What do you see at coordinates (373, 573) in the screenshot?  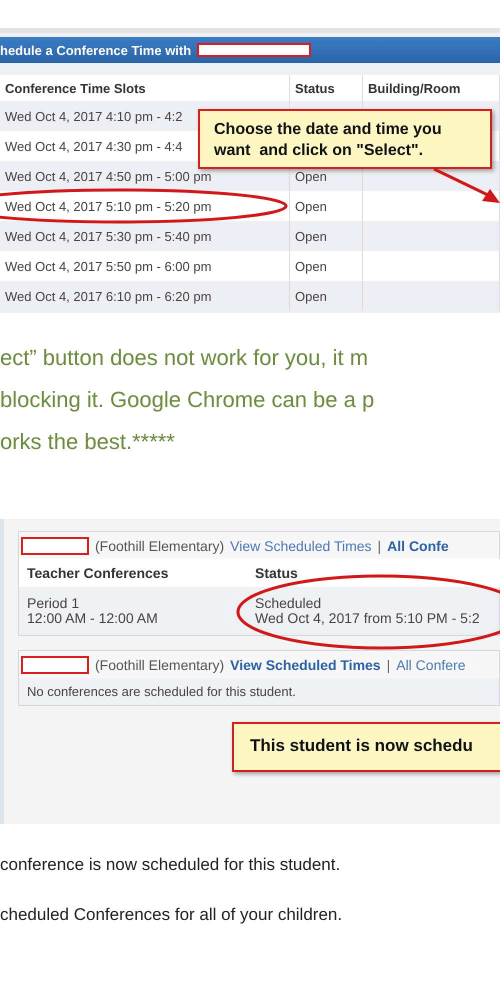 I see `column-header: Status` at bounding box center [373, 573].